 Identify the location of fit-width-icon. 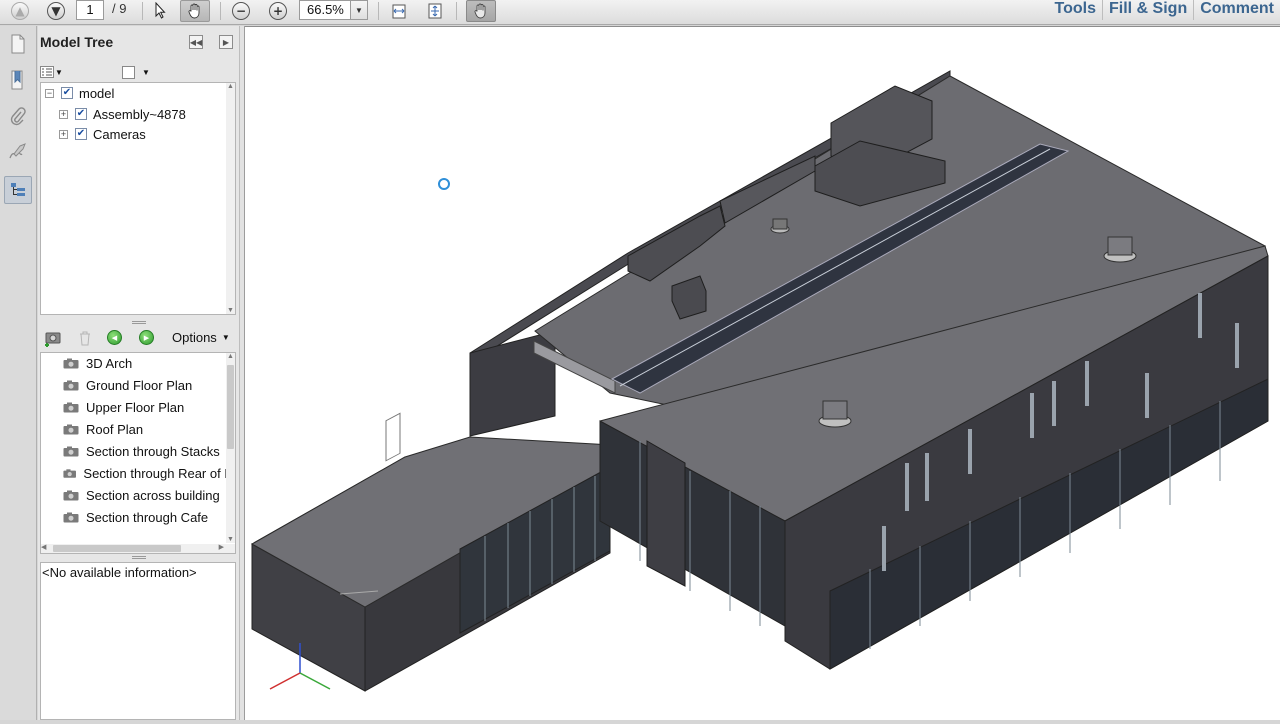
(399, 11).